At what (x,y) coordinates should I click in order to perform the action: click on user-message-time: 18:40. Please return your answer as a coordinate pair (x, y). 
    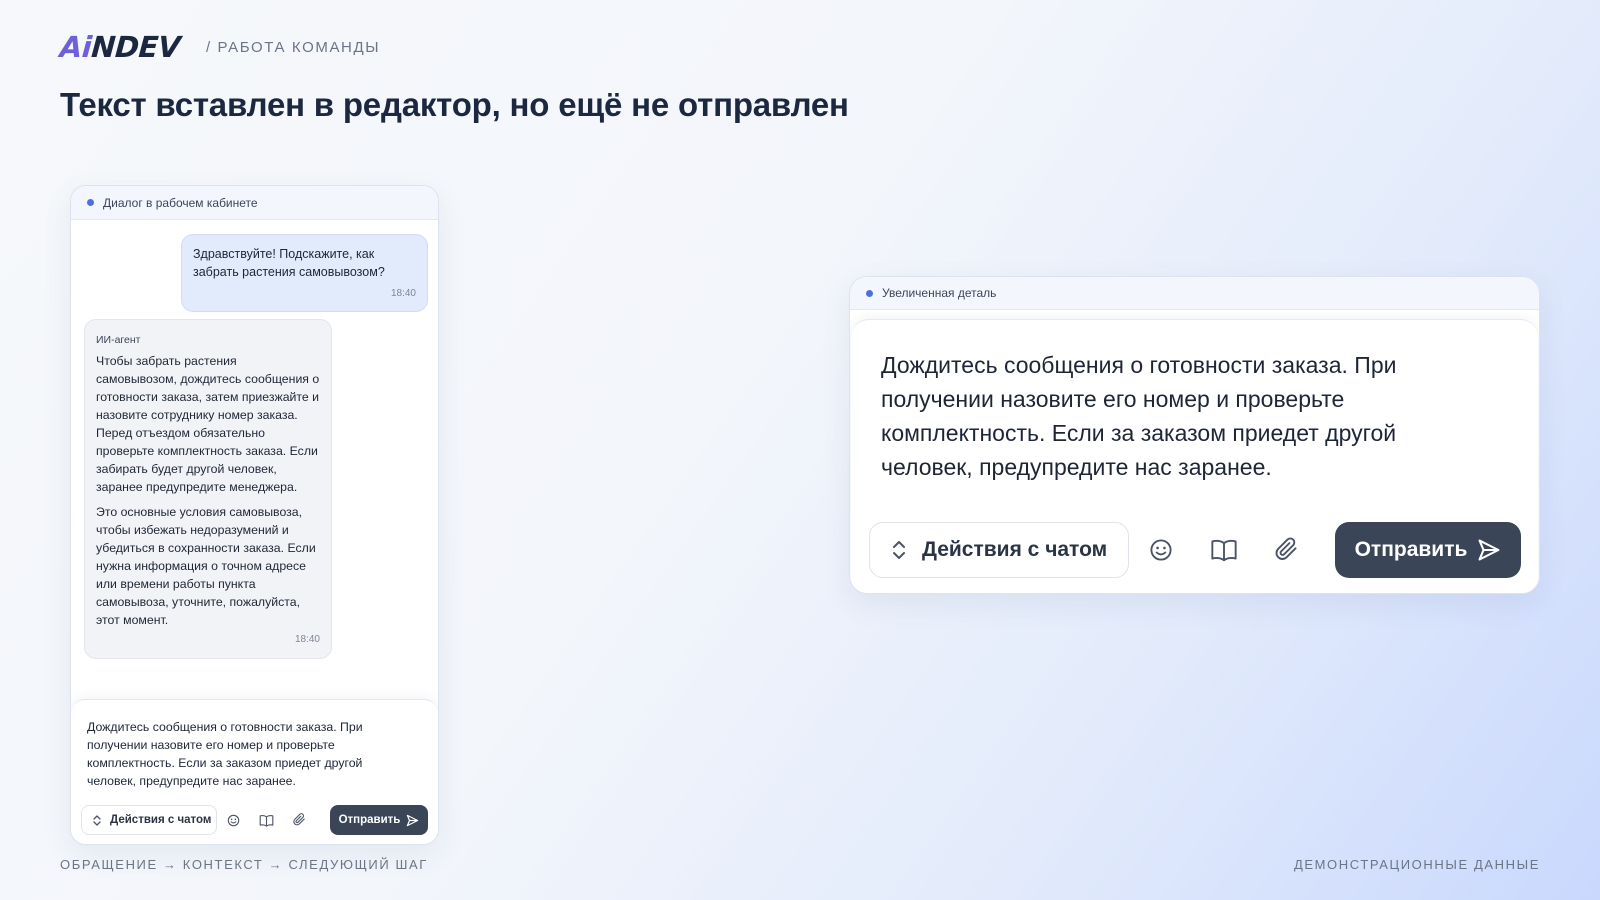
    Looking at the image, I should click on (403, 293).